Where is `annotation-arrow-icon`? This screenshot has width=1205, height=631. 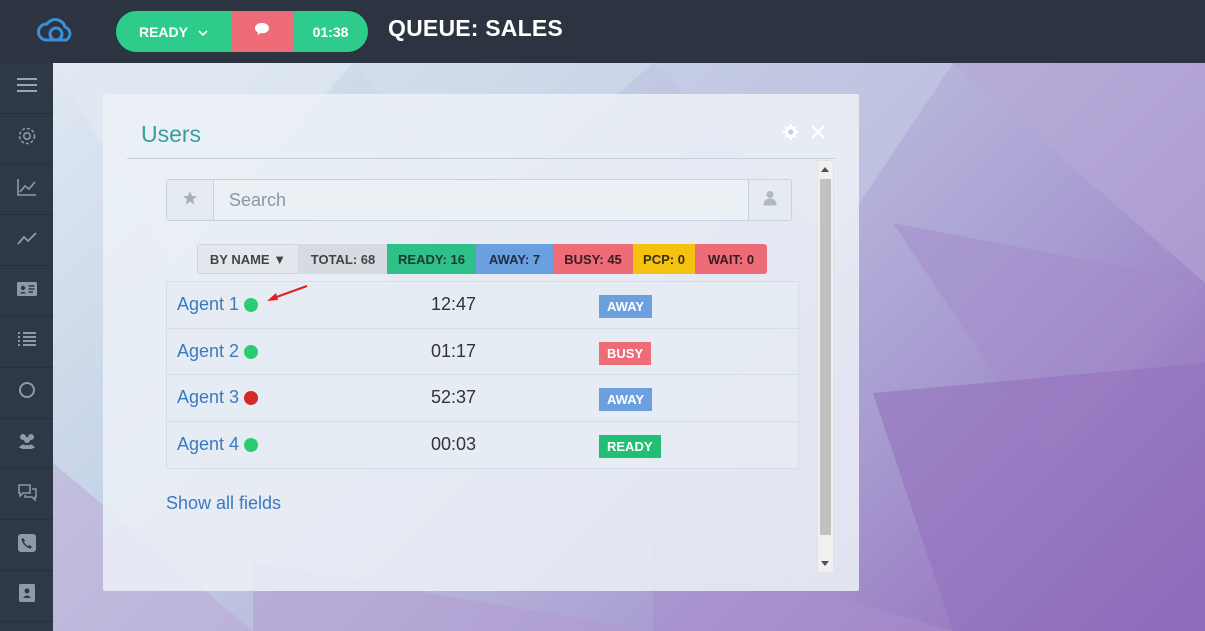 annotation-arrow-icon is located at coordinates (287, 293).